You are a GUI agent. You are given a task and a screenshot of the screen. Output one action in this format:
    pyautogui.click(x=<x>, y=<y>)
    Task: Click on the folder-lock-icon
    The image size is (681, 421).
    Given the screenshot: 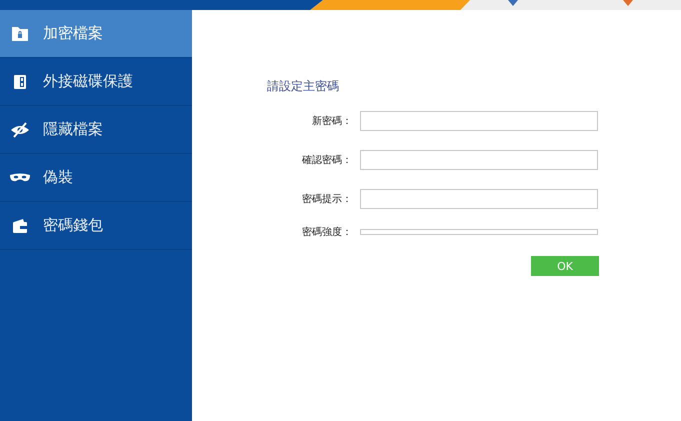 What is the action you would take?
    pyautogui.click(x=20, y=34)
    